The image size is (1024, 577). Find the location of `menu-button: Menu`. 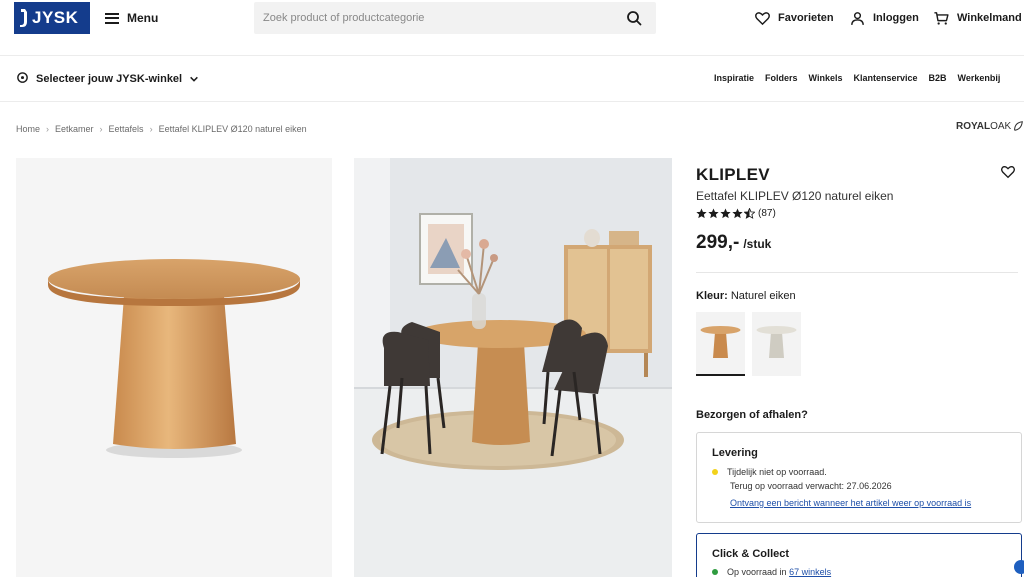

menu-button: Menu is located at coordinates (131, 18).